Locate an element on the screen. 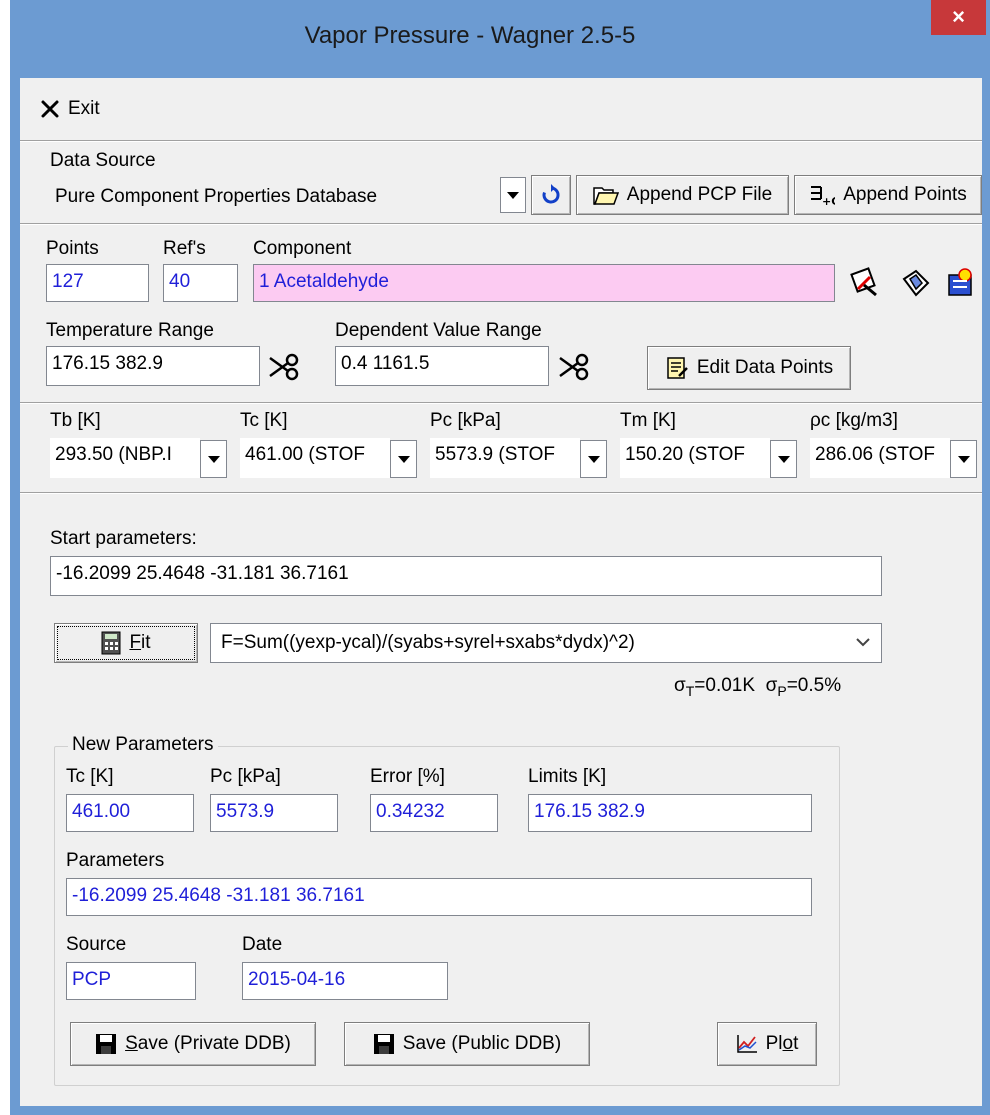 The height and width of the screenshot is (1115, 990). title-bar: Vapor Pressure - Wagner 2.5-5 × is located at coordinates (500, 39).